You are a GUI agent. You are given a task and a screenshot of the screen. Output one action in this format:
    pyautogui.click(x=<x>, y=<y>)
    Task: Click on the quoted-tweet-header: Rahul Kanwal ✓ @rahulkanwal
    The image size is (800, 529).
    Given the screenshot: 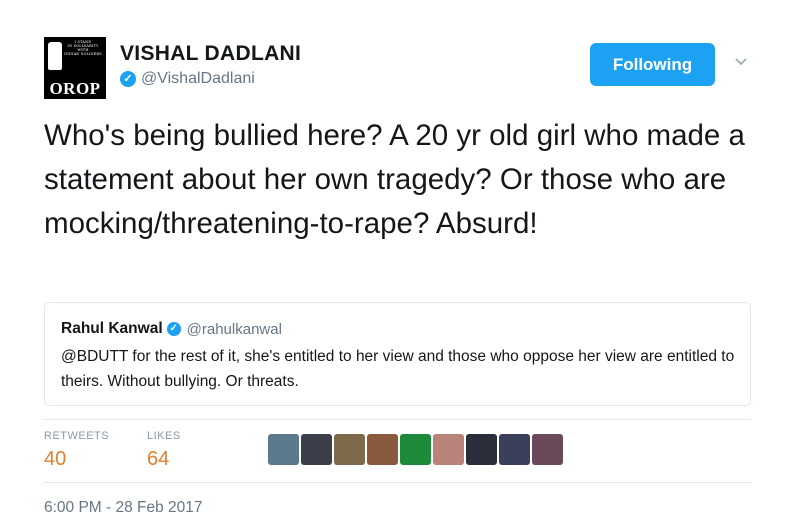 What is the action you would take?
    pyautogui.click(x=171, y=329)
    